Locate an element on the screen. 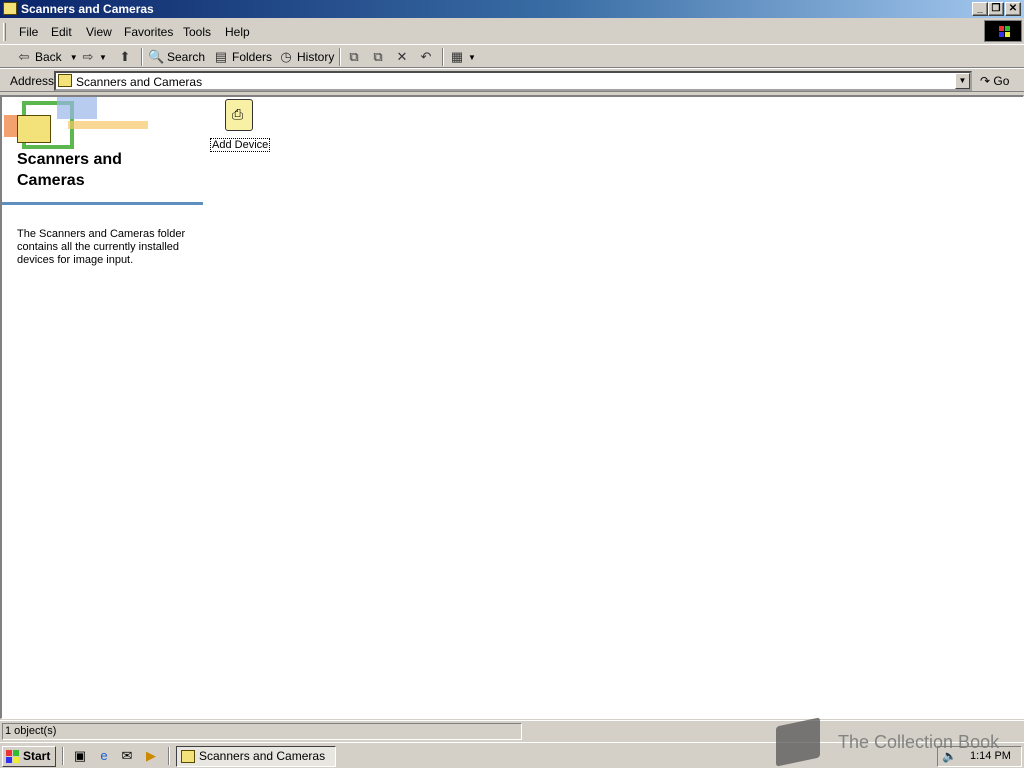  media-player-icon: ▶ is located at coordinates (151, 756).